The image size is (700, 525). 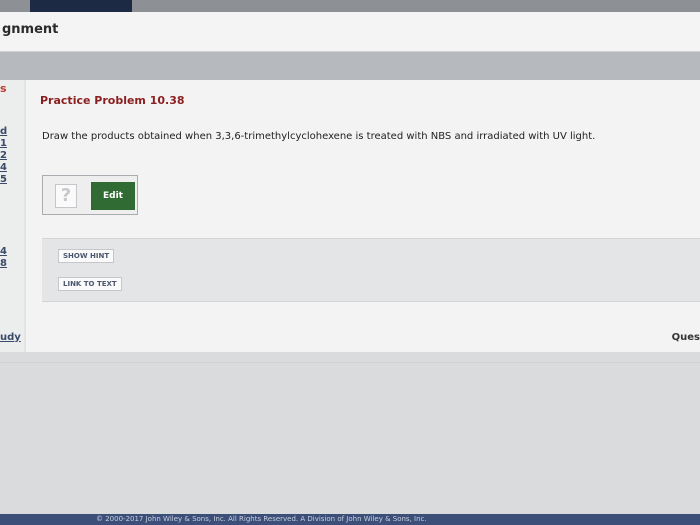 I want to click on sidebar-item: 5, so click(x=3, y=179).